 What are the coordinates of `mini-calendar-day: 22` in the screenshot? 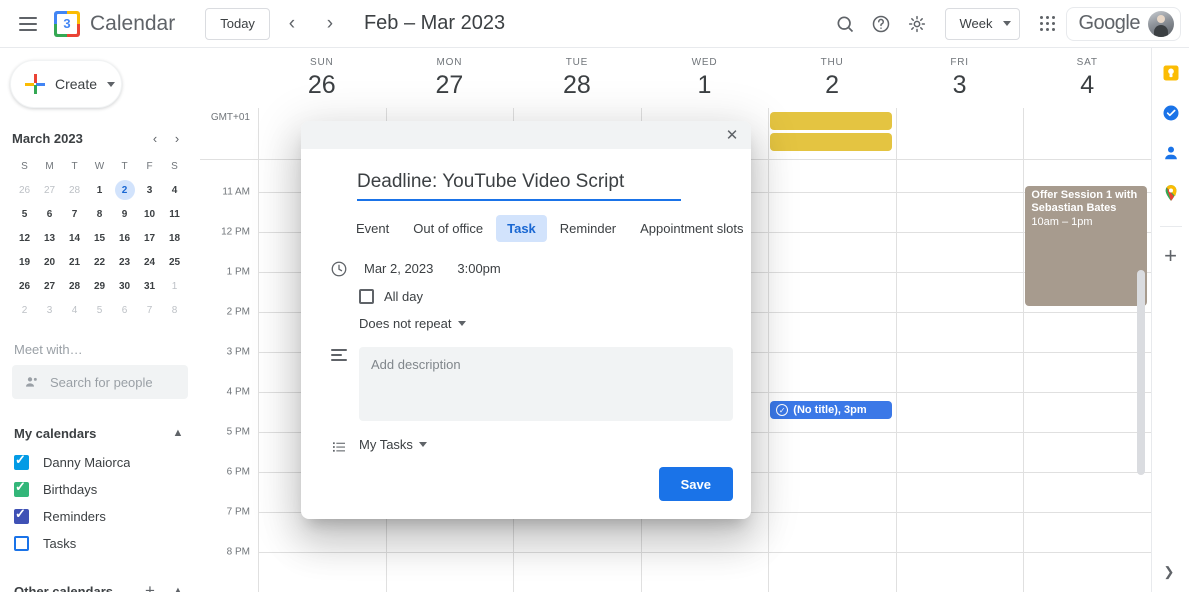 It's located at (99, 262).